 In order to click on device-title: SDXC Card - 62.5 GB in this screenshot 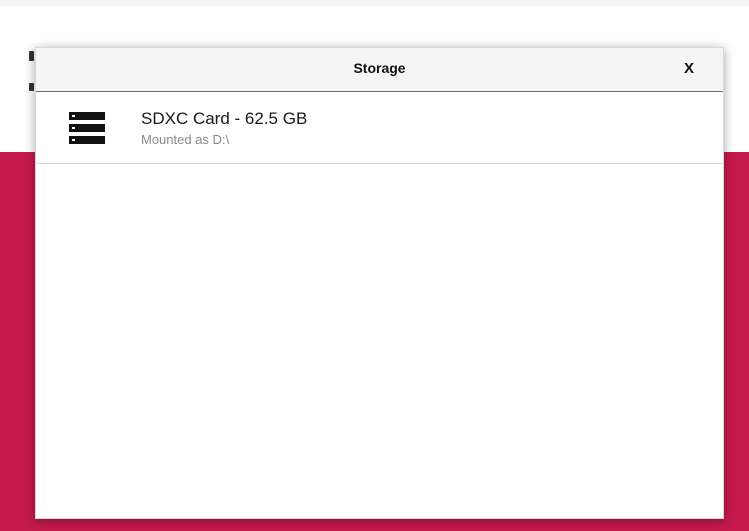, I will do `click(224, 118)`.